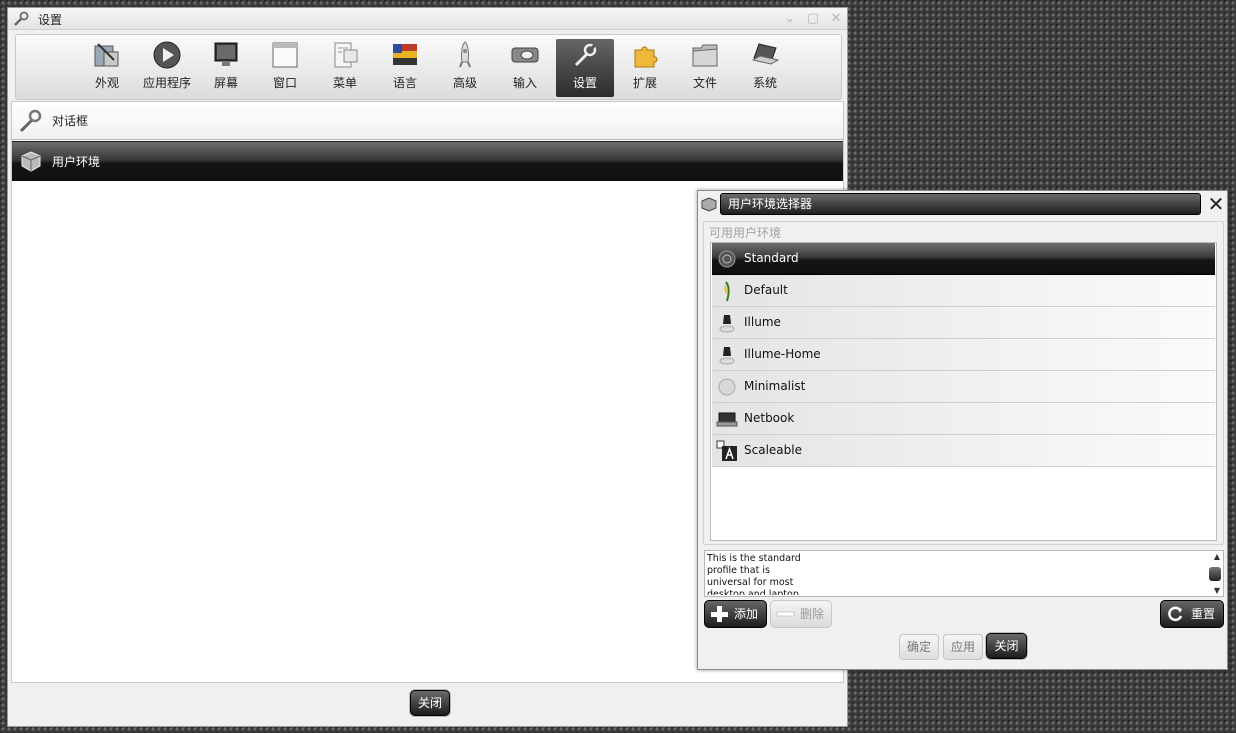 Image resolution: width=1236 pixels, height=733 pixels. I want to click on tab-files: 文件, so click(705, 68).